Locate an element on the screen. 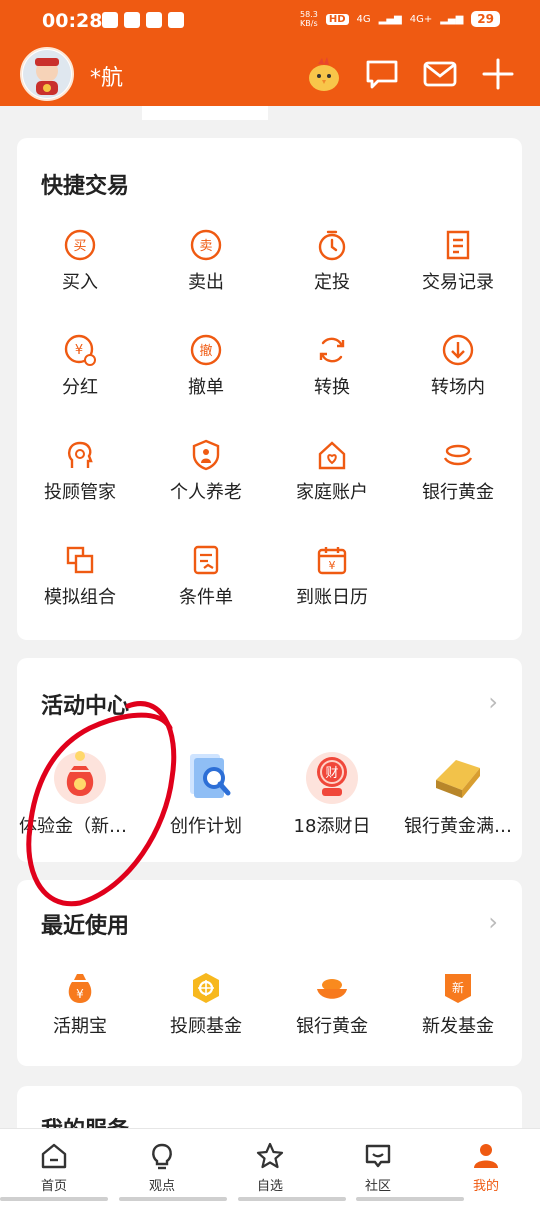 The width and height of the screenshot is (540, 1205). quick-item-label: 撤单 is located at coordinates (206, 387).